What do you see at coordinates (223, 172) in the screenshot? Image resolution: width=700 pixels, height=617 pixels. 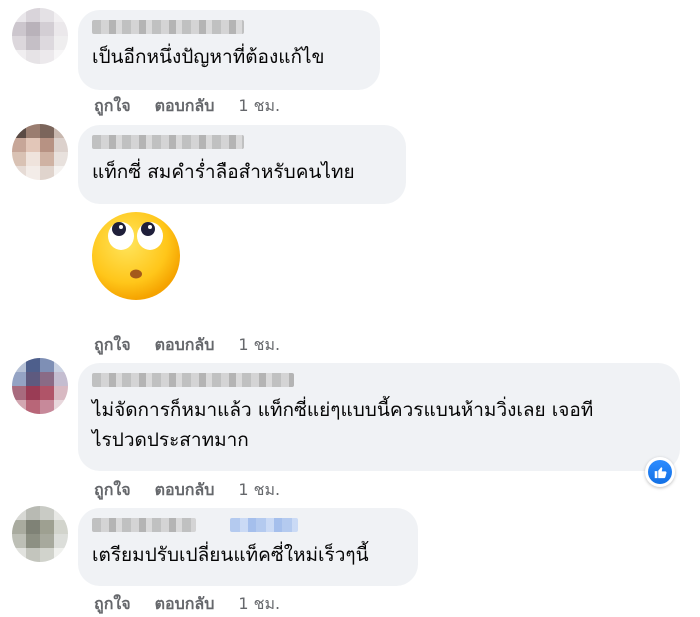 I see `comment-text: แท็กซี่ สมคำร่ำลือสำหรับคนไทย` at bounding box center [223, 172].